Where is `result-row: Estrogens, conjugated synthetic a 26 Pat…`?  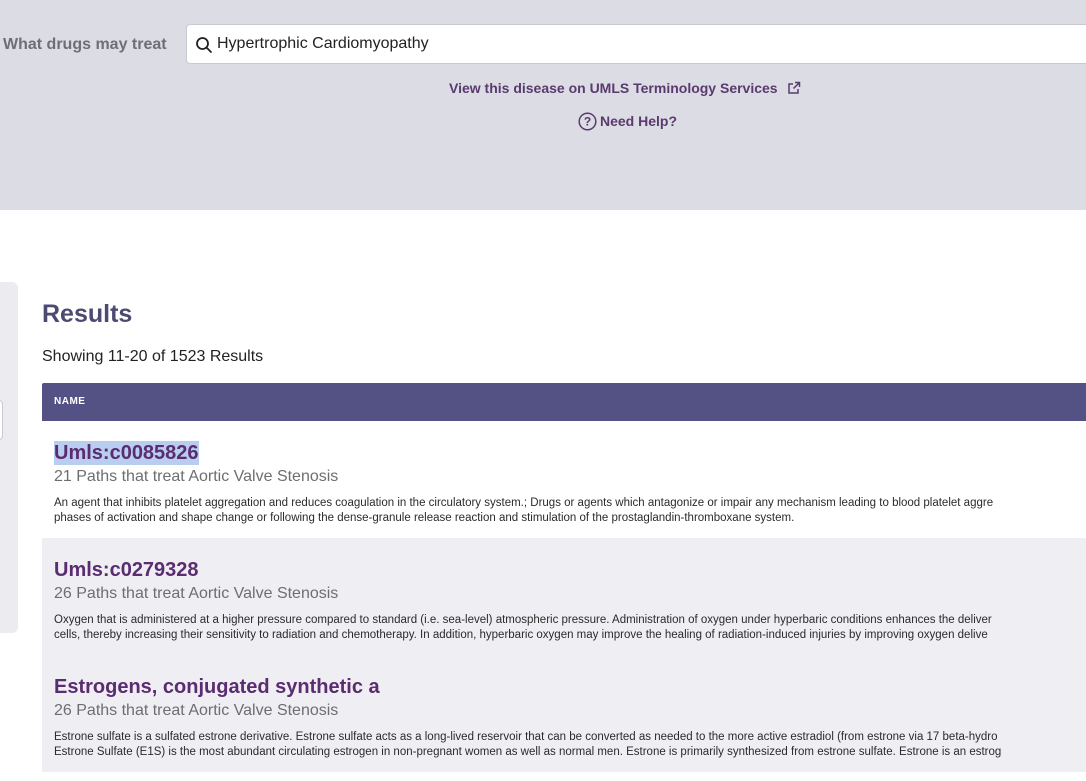
result-row: Estrogens, conjugated synthetic a 26 Pat… is located at coordinates (564, 713).